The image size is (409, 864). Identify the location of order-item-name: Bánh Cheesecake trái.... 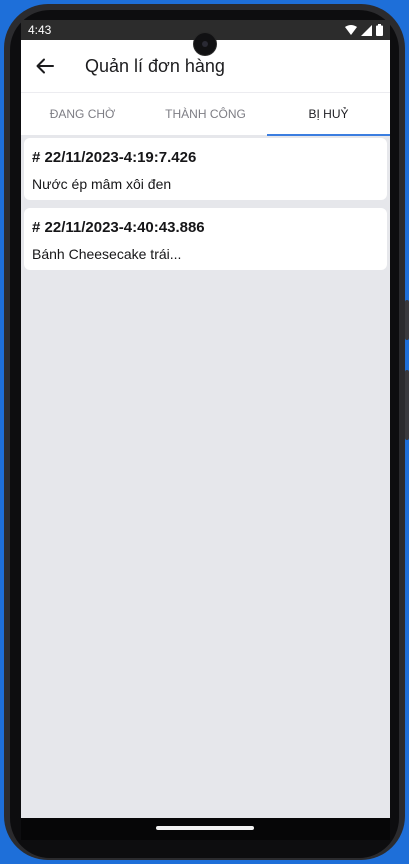
(107, 254).